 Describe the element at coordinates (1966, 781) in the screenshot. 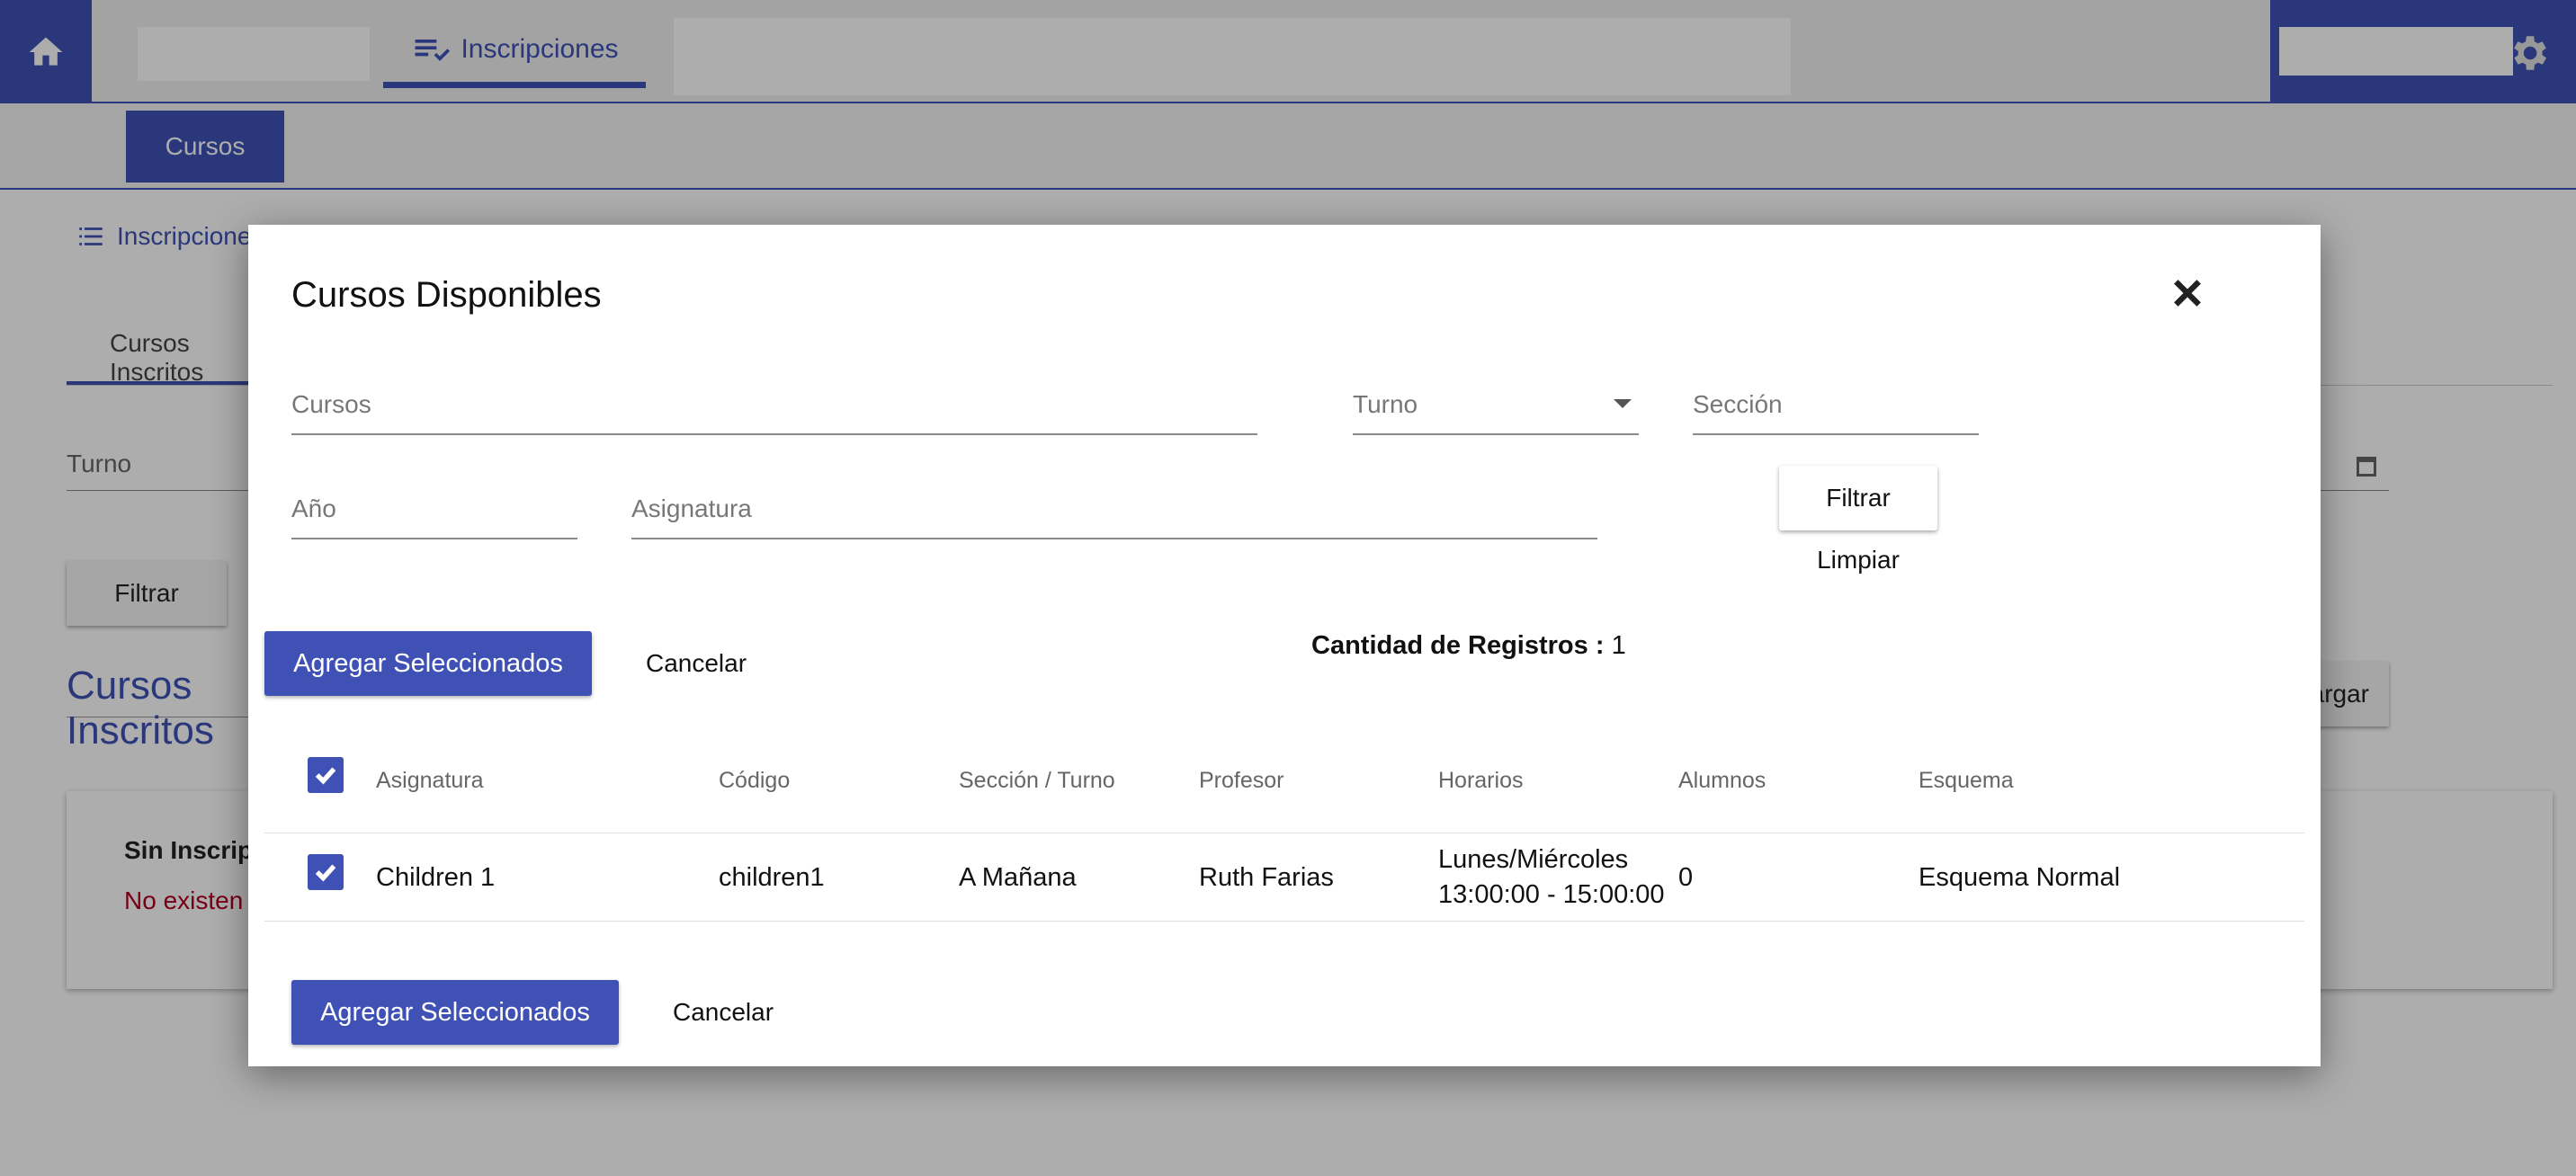

I see `header-esquema: Esquema` at that location.